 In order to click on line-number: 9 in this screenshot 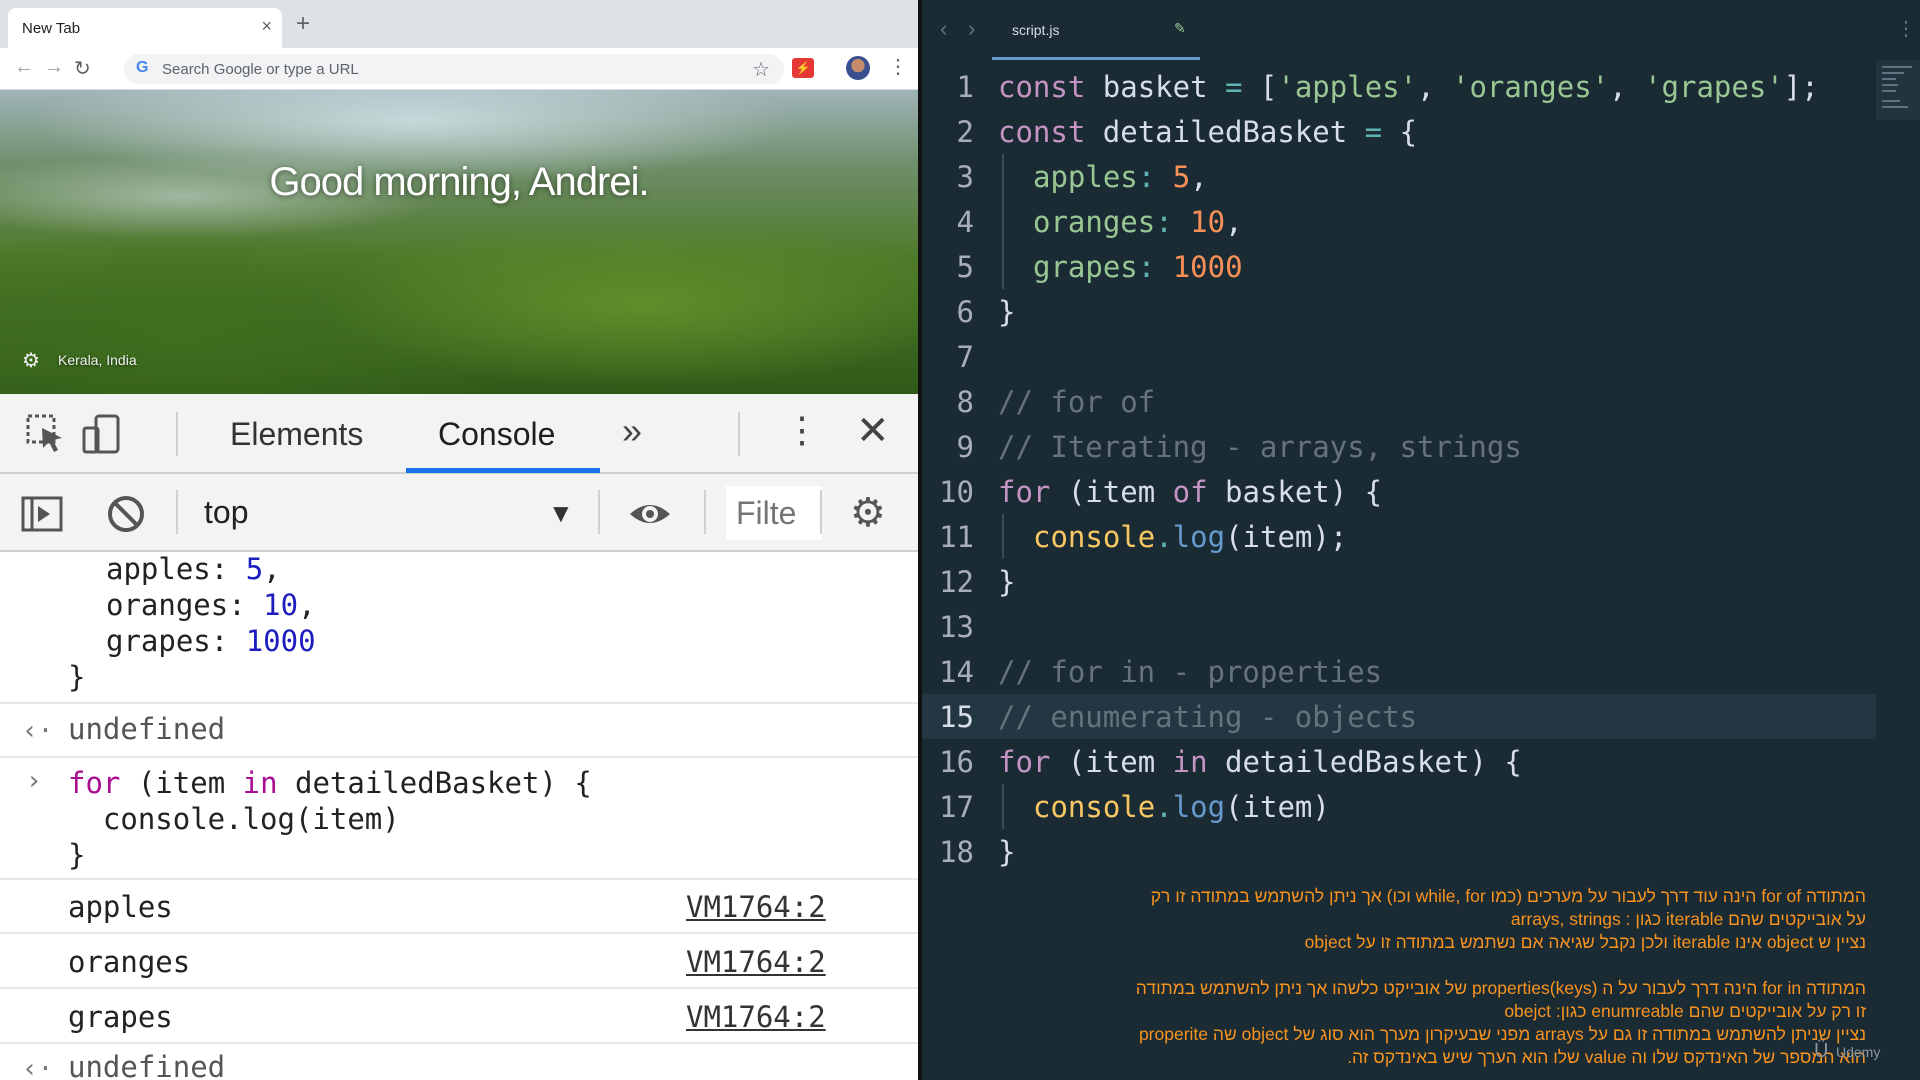, I will do `click(965, 447)`.